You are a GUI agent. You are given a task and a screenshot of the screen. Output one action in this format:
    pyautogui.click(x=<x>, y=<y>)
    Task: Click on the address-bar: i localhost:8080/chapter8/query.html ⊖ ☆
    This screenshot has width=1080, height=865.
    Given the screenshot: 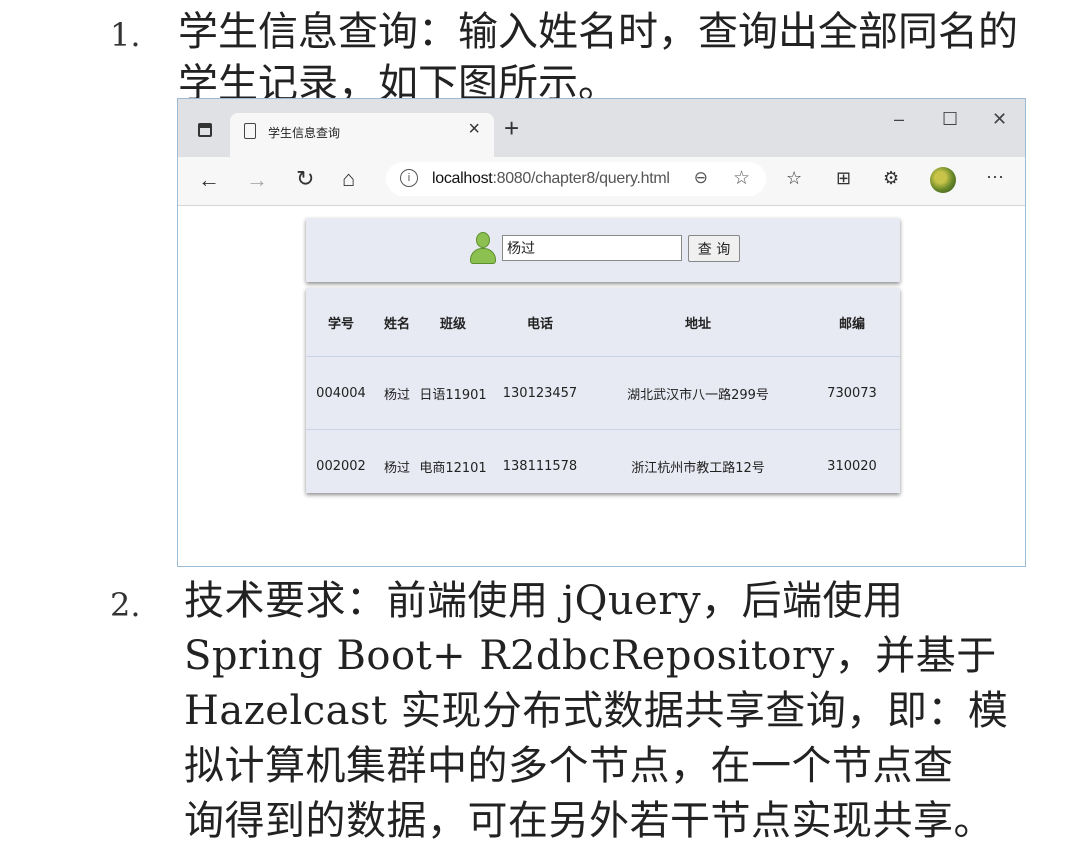 What is the action you would take?
    pyautogui.click(x=576, y=179)
    